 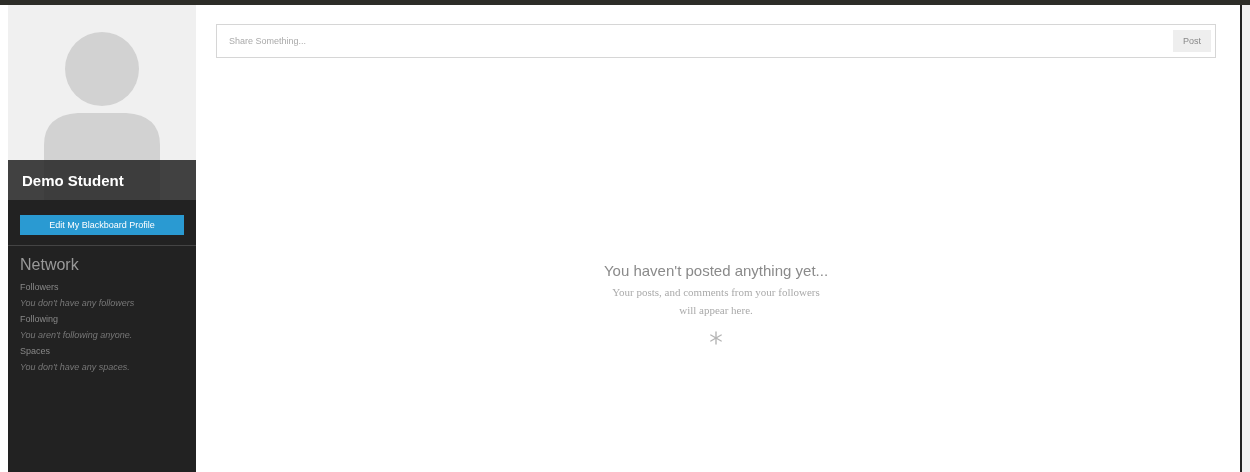 What do you see at coordinates (73, 180) in the screenshot?
I see `profile-name: Demo Student` at bounding box center [73, 180].